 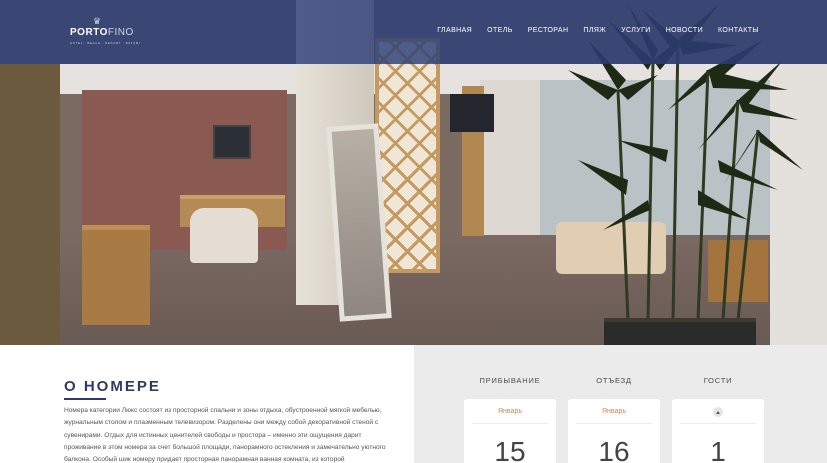 I want to click on logo-tagline: HOTEL · BEACH · RESORT · BATUMI, so click(x=105, y=43).